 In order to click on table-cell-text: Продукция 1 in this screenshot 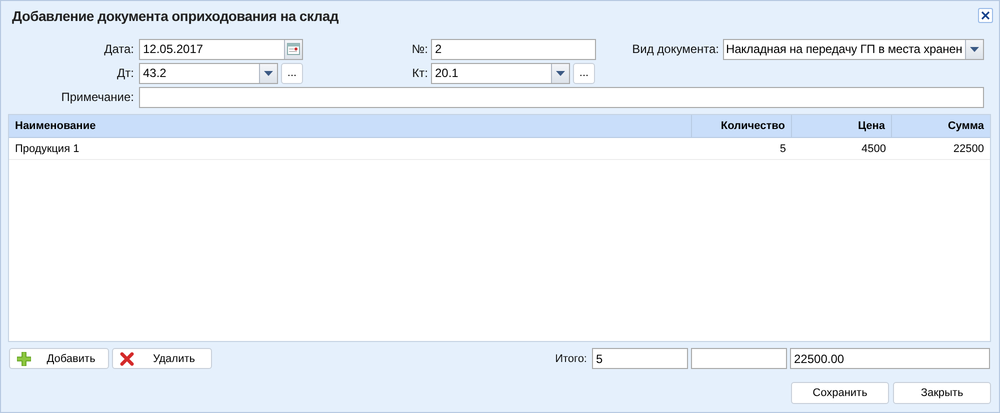, I will do `click(47, 149)`.